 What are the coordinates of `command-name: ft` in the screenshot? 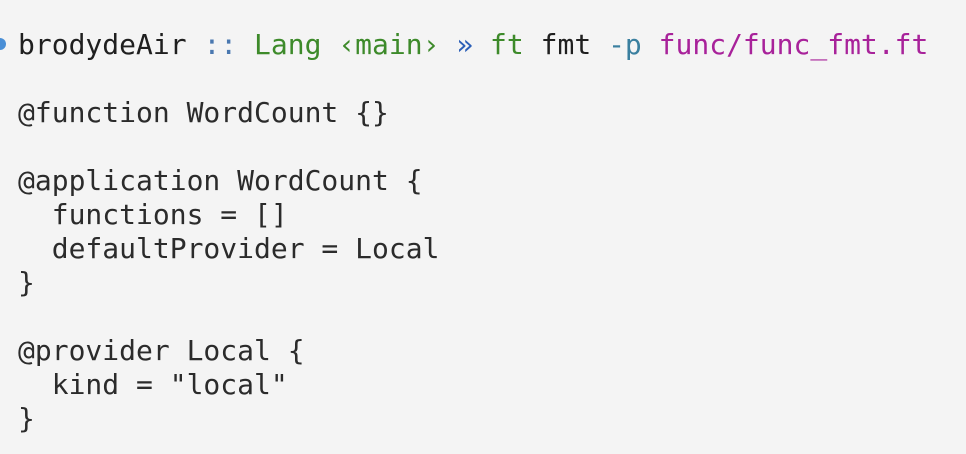 It's located at (507, 44).